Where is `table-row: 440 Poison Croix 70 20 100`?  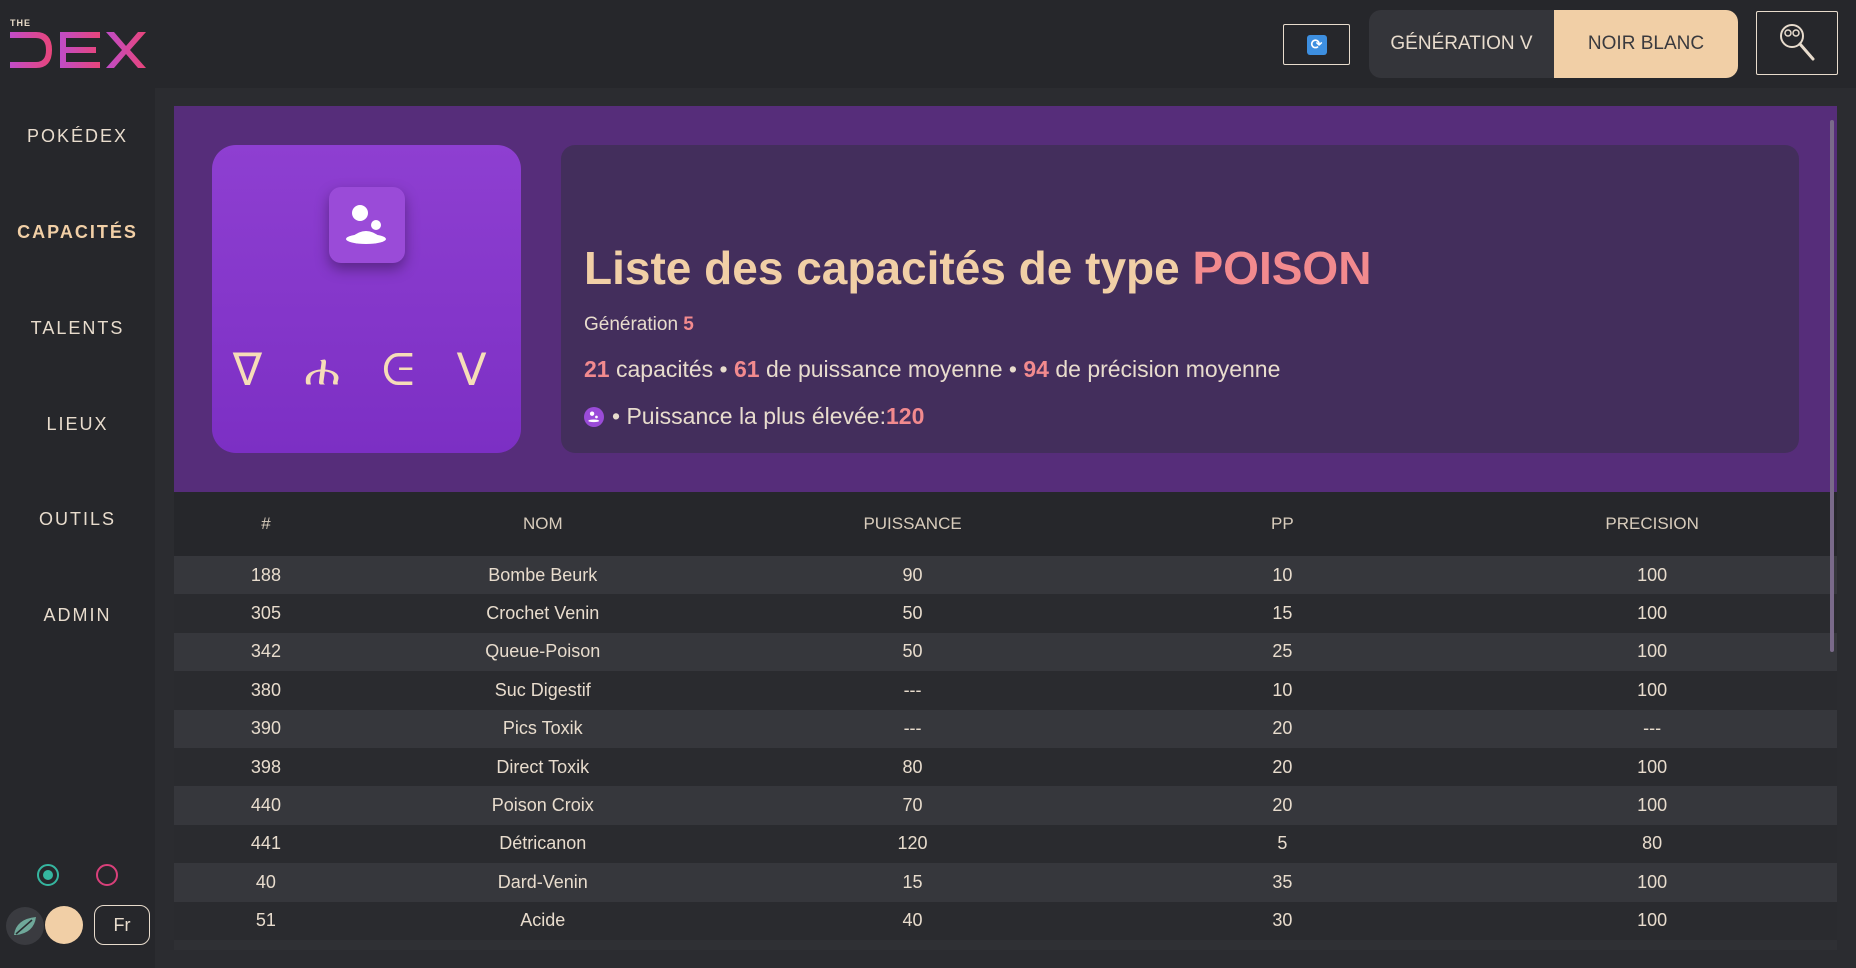 table-row: 440 Poison Croix 70 20 100 is located at coordinates (1005, 805).